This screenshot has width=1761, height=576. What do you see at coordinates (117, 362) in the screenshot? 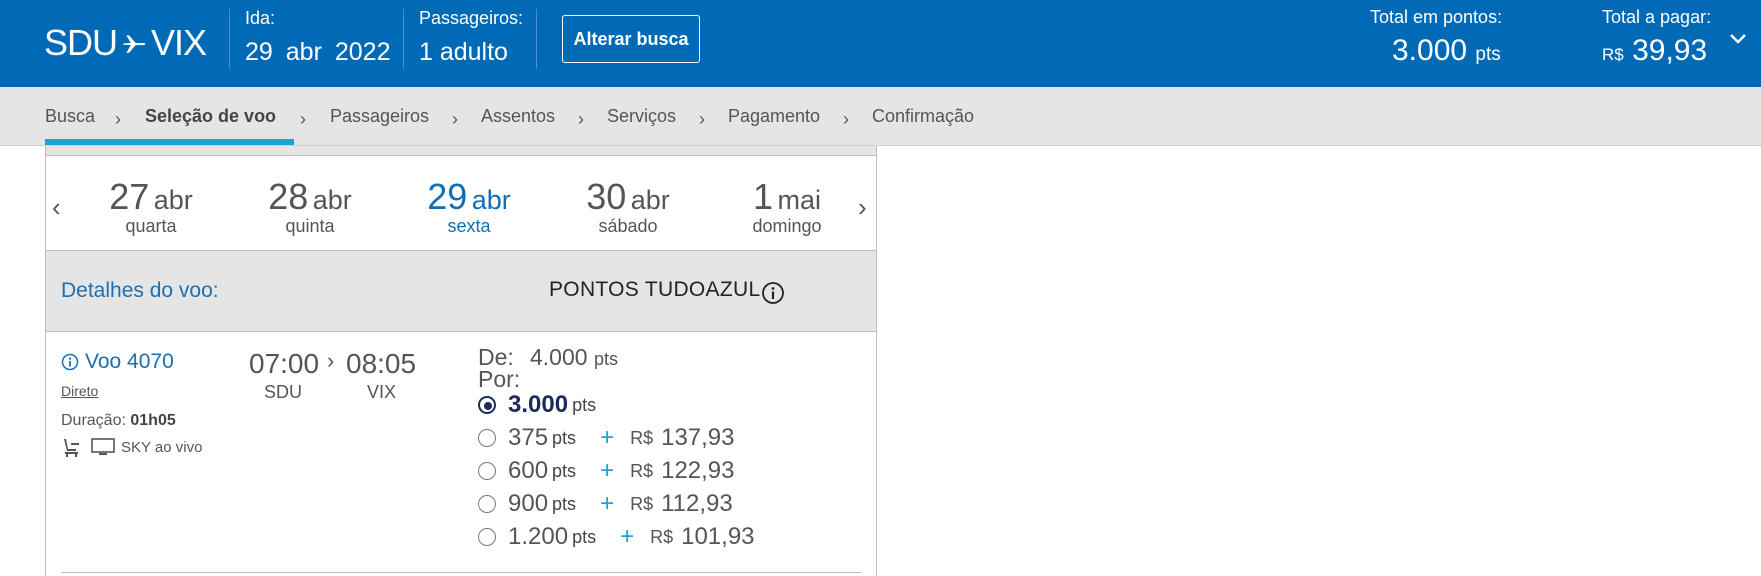
I see `flight-number: Voo 4070` at bounding box center [117, 362].